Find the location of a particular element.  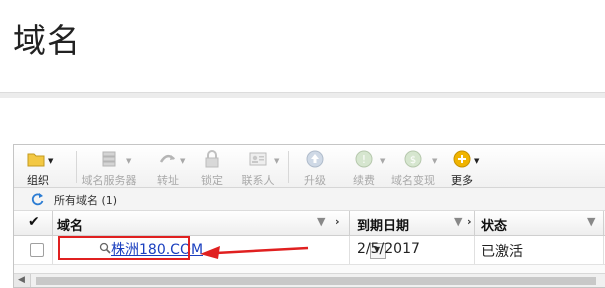

renew-button: ! ▼ 续费 is located at coordinates (364, 167).